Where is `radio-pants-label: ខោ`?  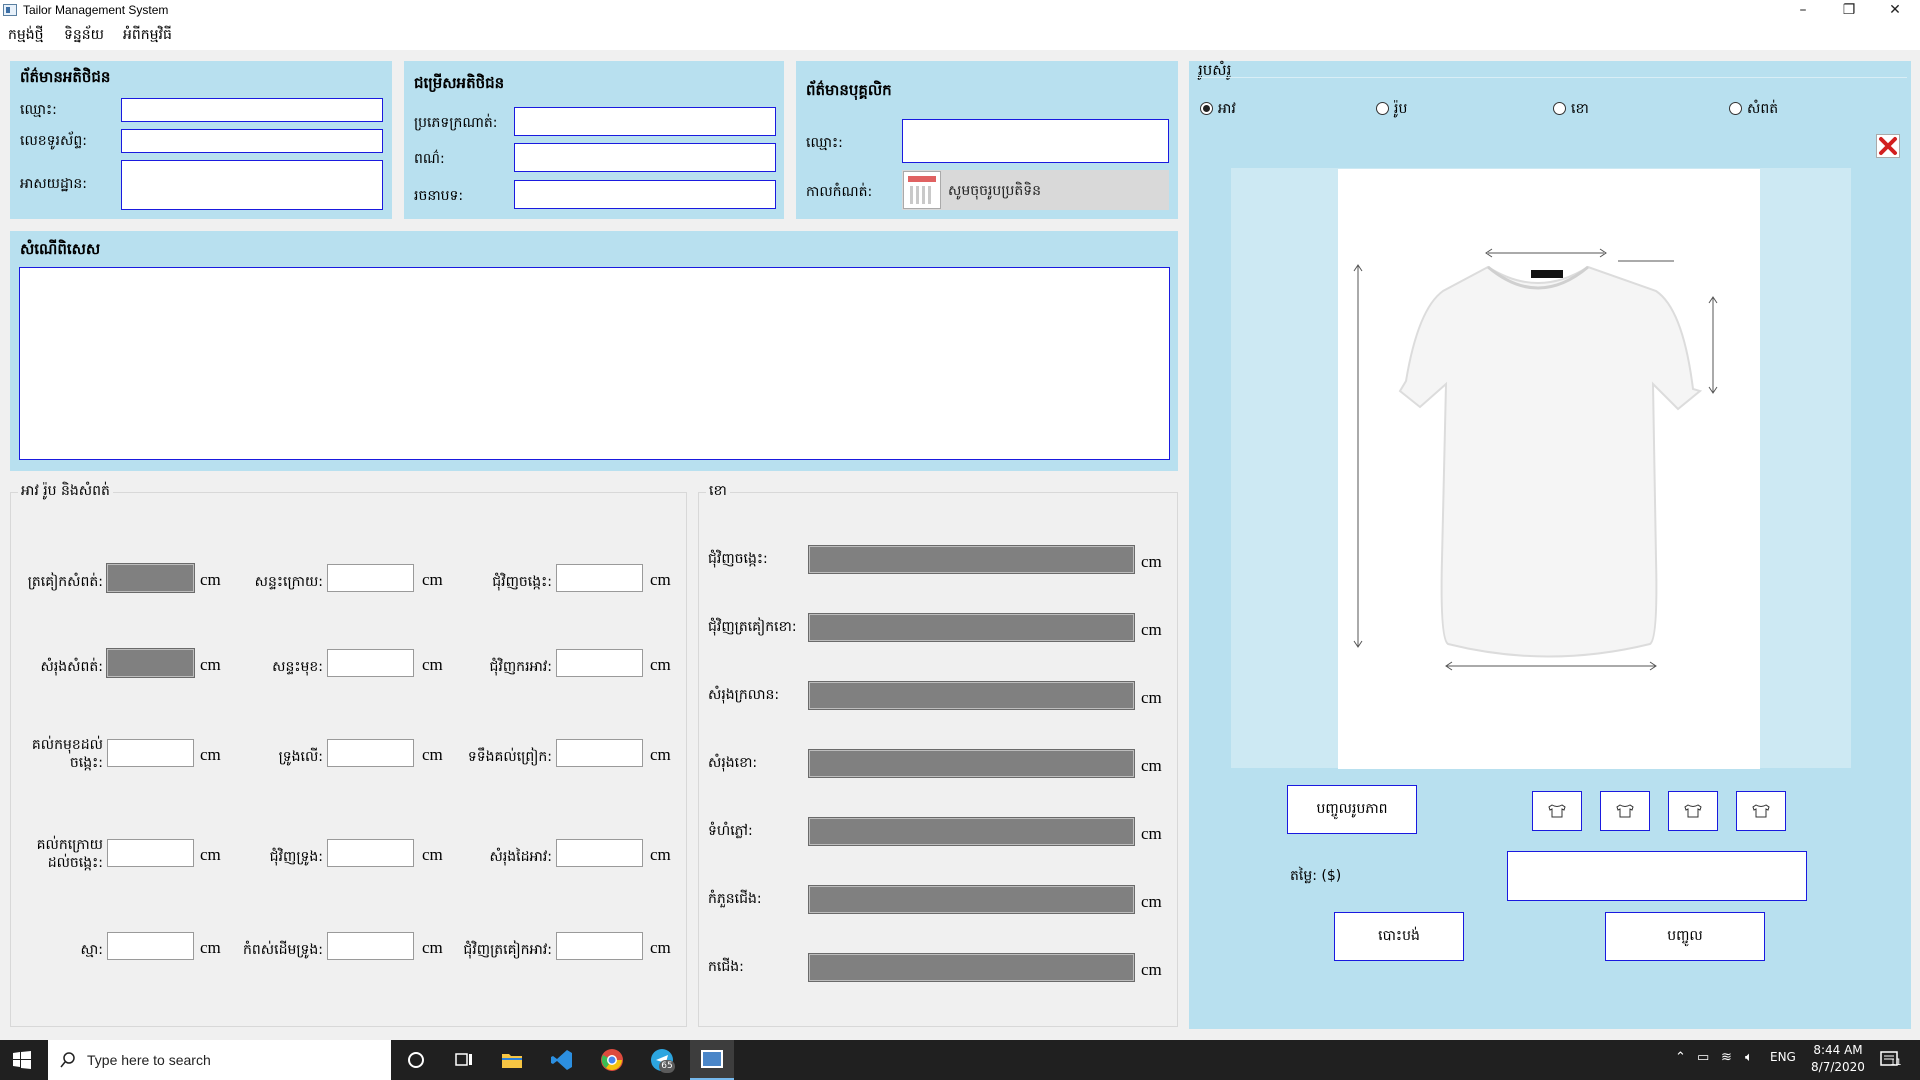
radio-pants-label: ខោ is located at coordinates (1580, 109).